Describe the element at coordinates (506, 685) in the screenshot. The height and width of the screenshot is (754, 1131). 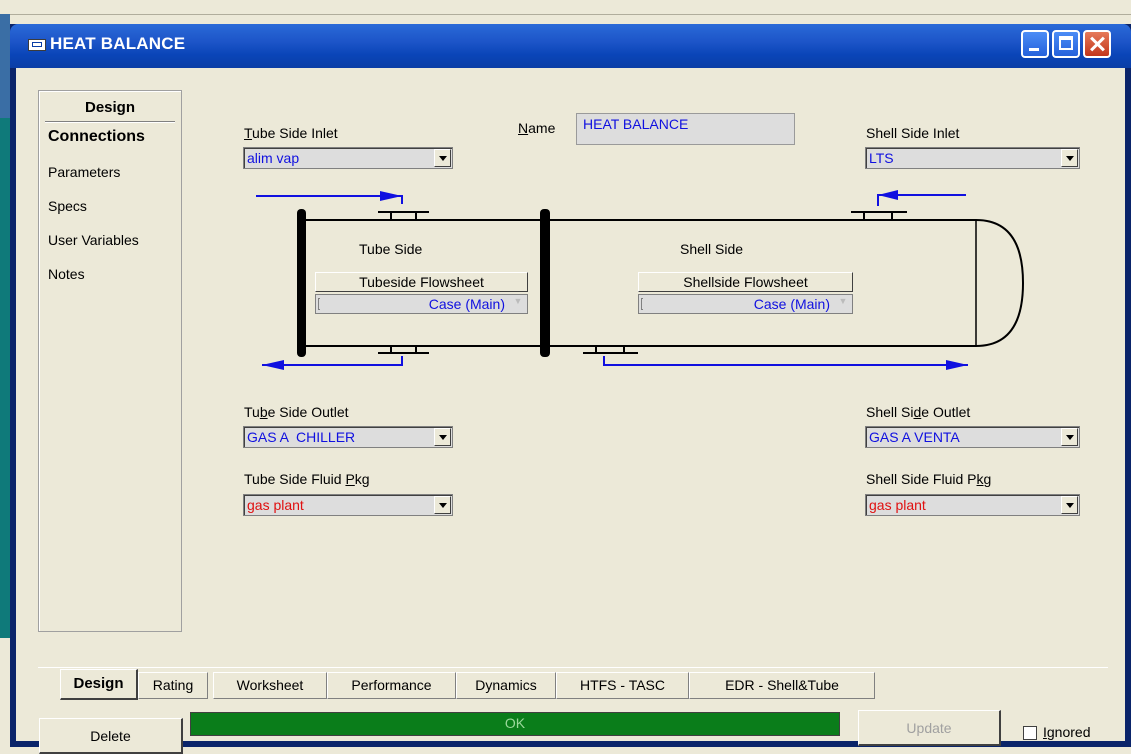
I see `tab-dynamics: Dynamics` at that location.